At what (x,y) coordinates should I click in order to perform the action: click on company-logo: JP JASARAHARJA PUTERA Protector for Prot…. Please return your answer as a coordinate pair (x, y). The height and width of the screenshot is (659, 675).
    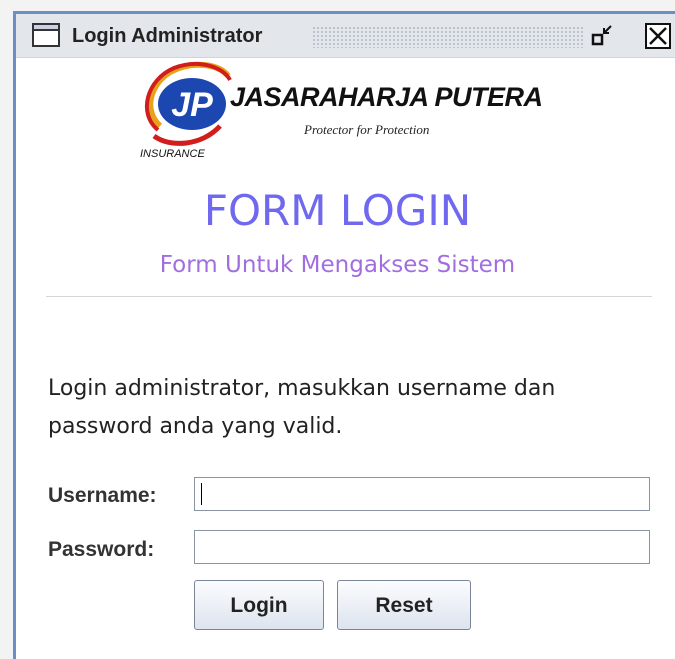
    Looking at the image, I should click on (341, 111).